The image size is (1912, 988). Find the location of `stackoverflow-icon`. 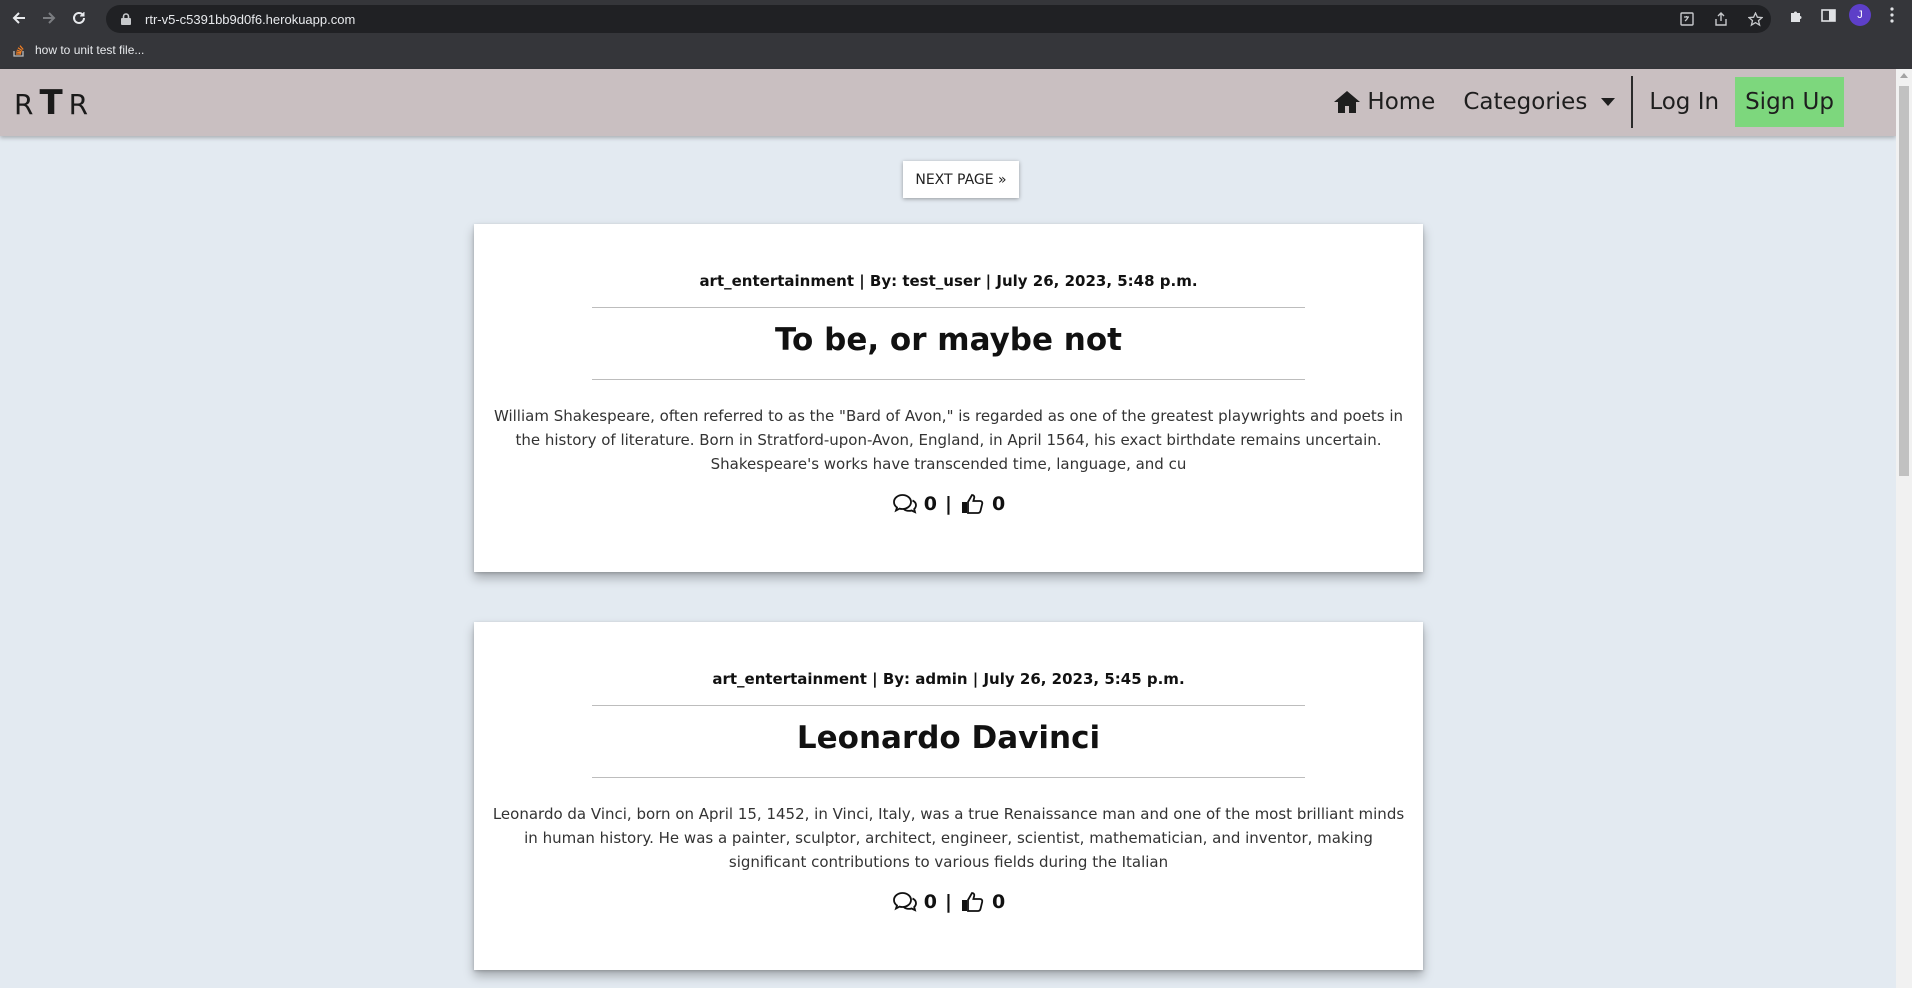

stackoverflow-icon is located at coordinates (18, 51).